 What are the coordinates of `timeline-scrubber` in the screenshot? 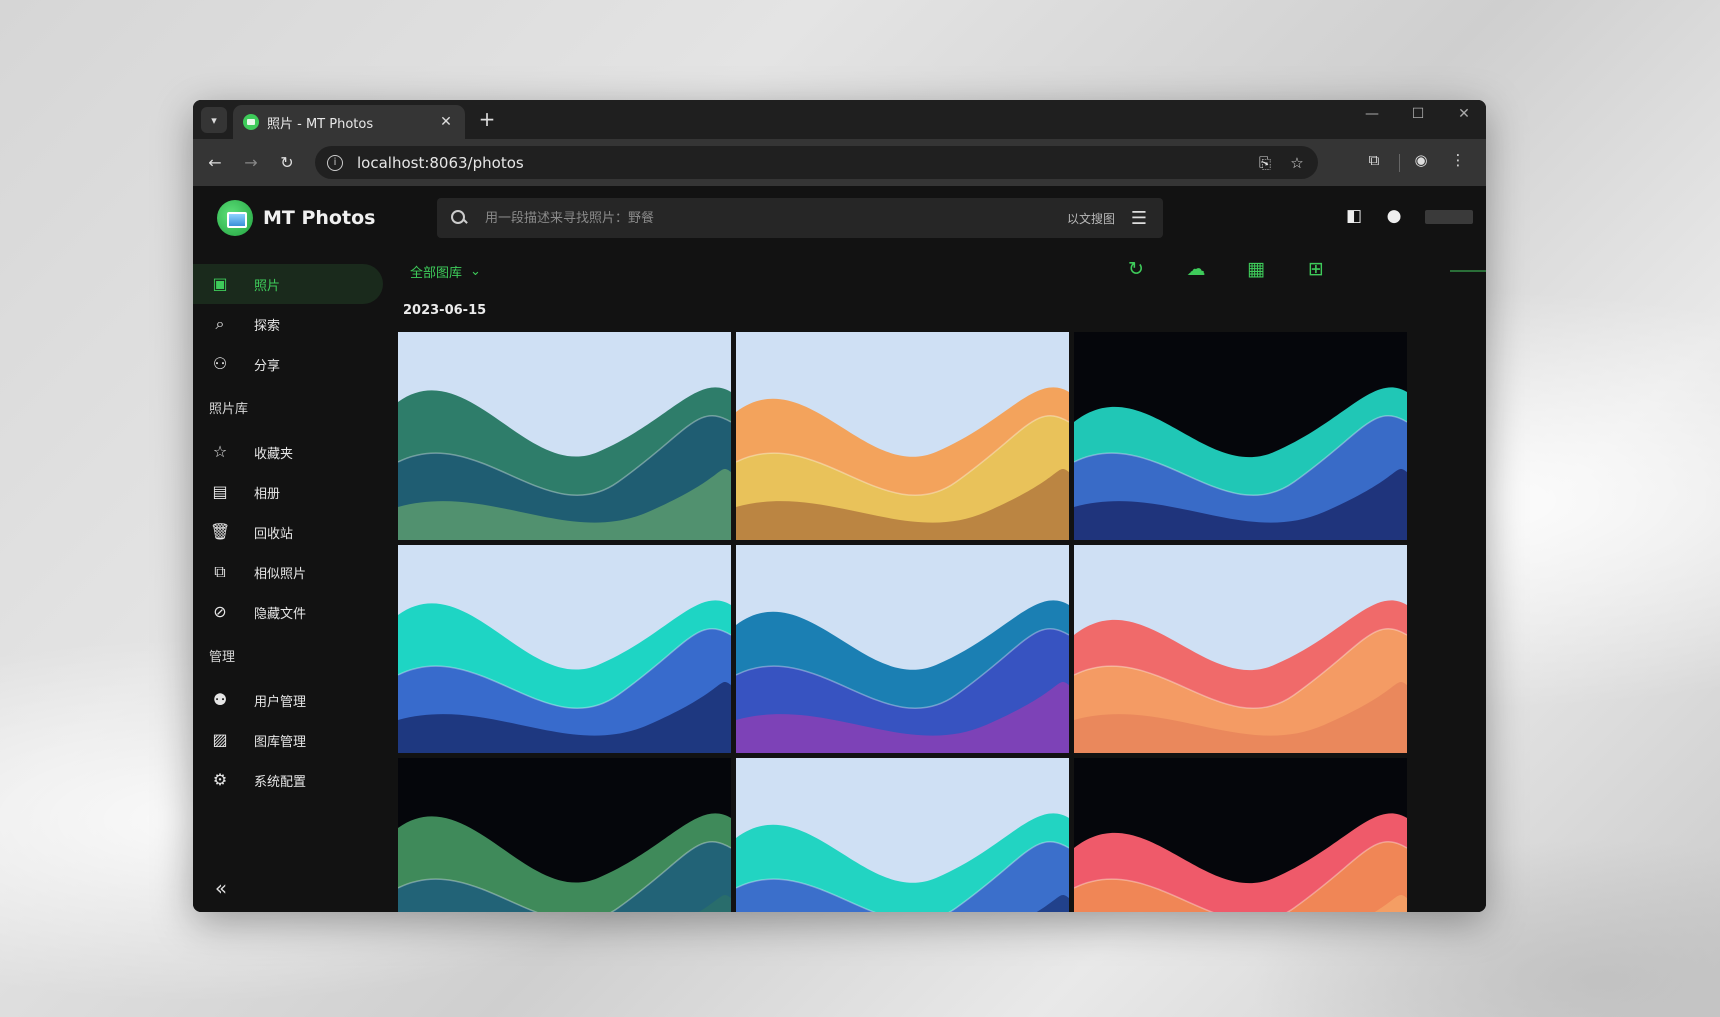 It's located at (1468, 271).